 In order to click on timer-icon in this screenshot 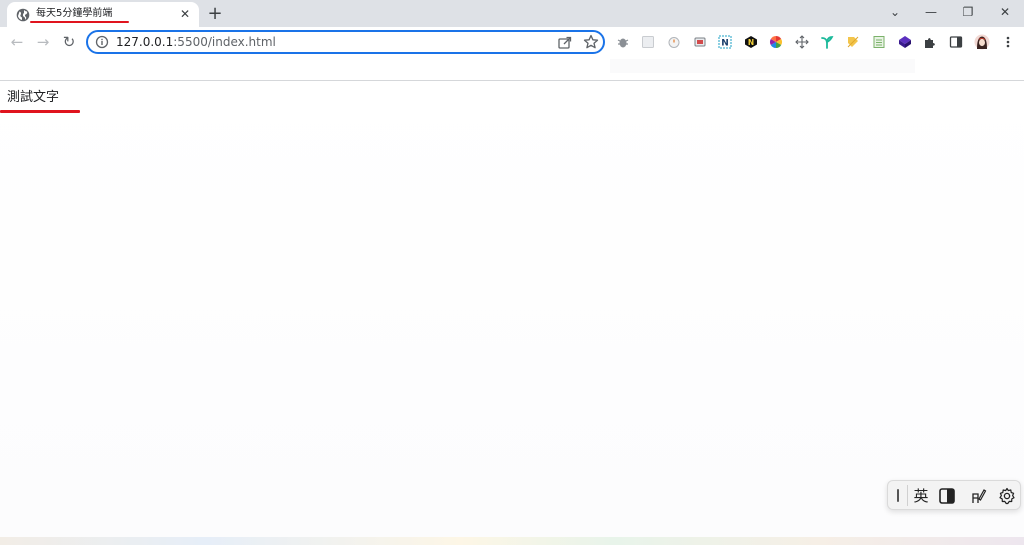, I will do `click(674, 42)`.